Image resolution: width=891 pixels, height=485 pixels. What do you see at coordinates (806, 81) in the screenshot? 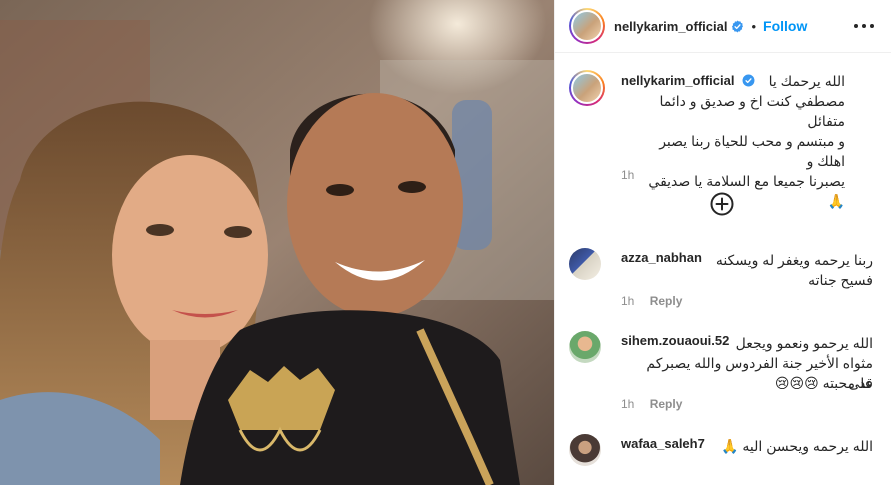
I see `caption-line: الله يرحمك يا` at bounding box center [806, 81].